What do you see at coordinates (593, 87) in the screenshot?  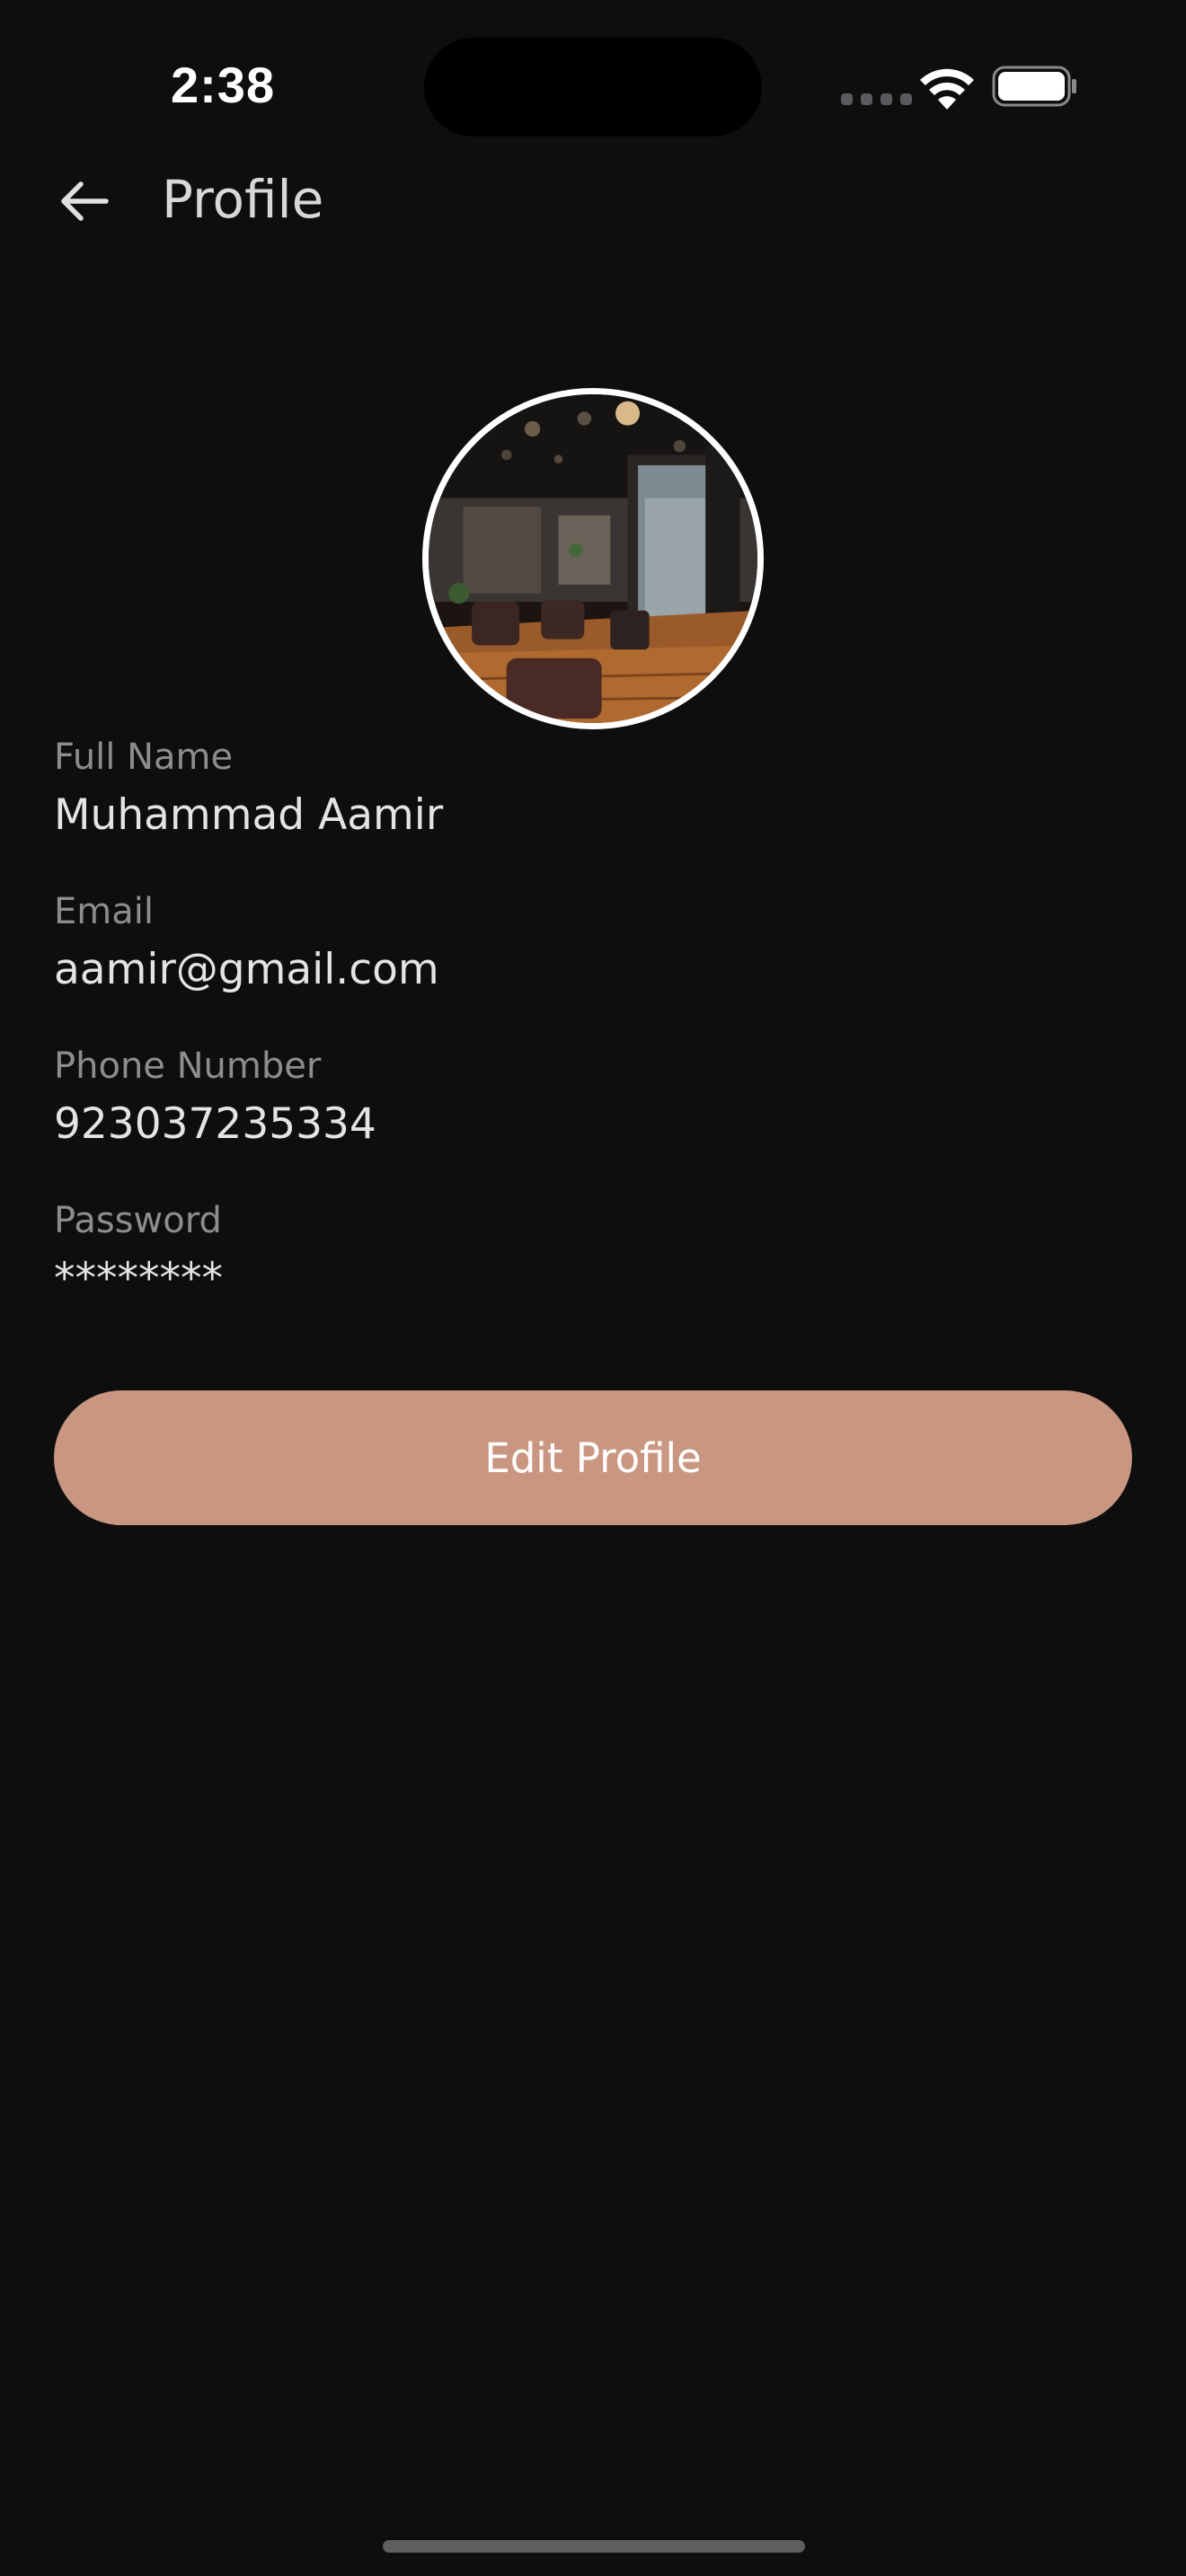 I see `dynamic-island` at bounding box center [593, 87].